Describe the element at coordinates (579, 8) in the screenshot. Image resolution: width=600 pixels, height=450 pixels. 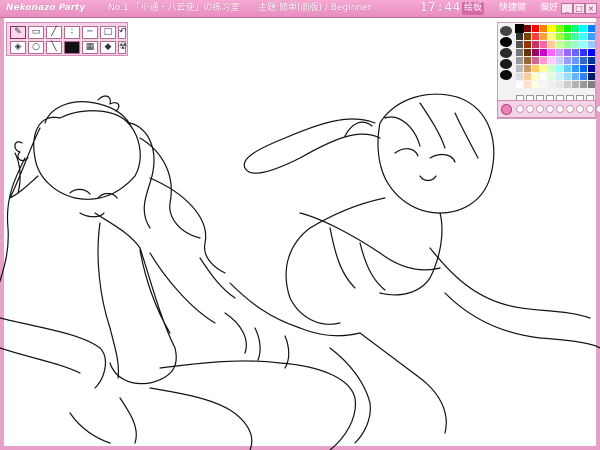
I see `maximize-button: □` at that location.